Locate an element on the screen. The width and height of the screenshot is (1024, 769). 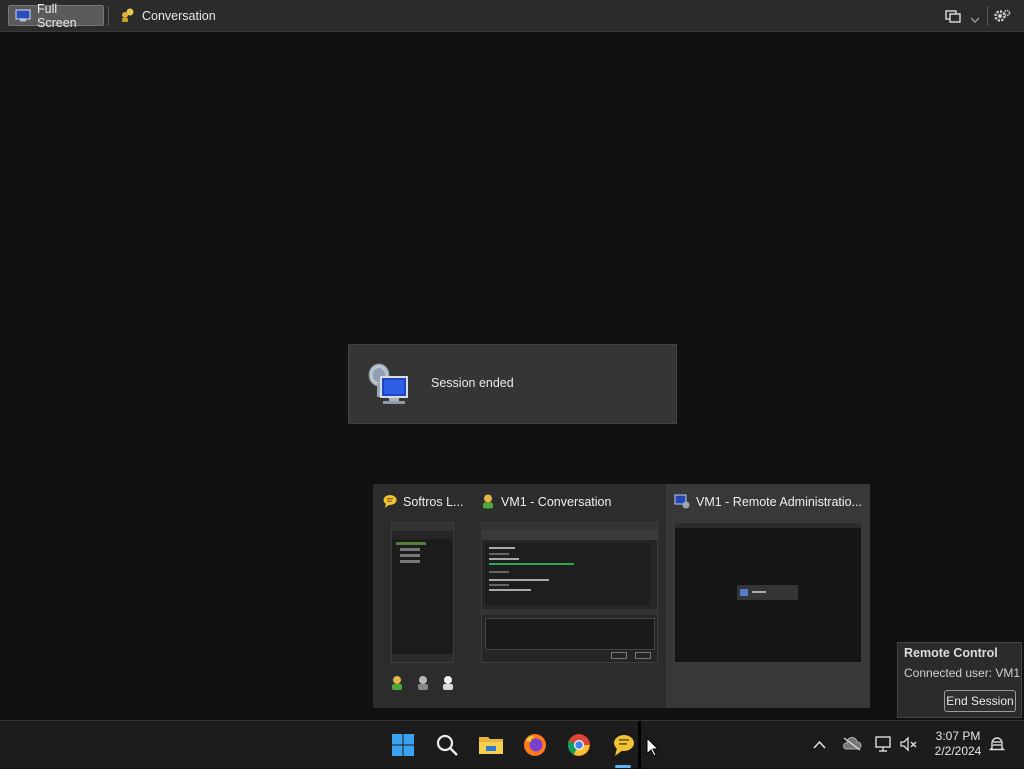
task-window-title-text: VM1 - Conversation is located at coordinates (556, 501).